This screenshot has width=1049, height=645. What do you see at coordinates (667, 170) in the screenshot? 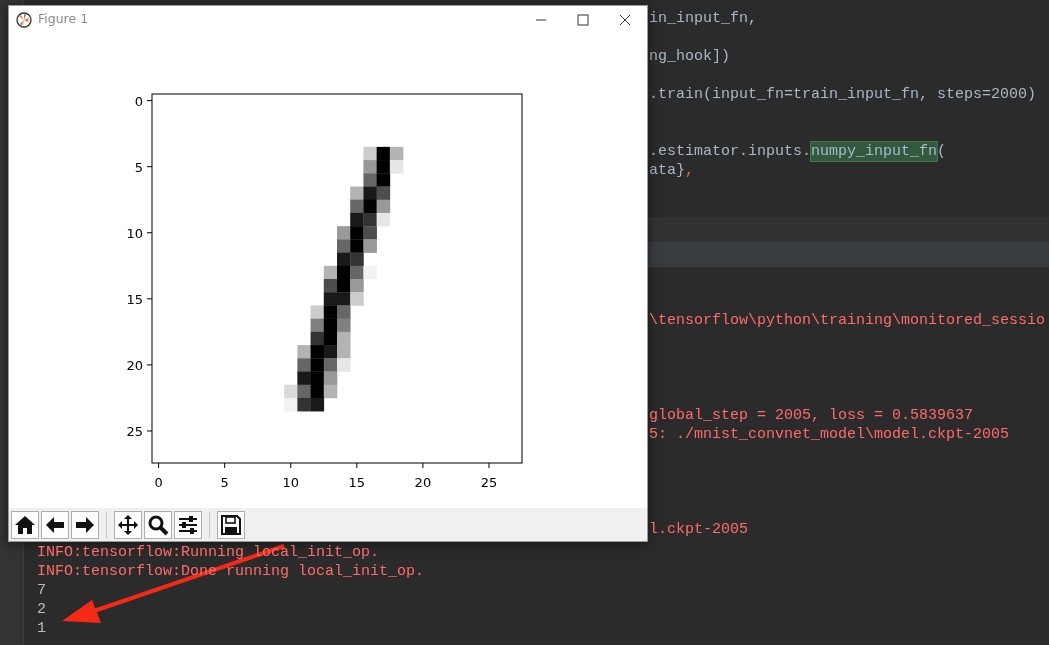
I see `code-text: ata}` at bounding box center [667, 170].